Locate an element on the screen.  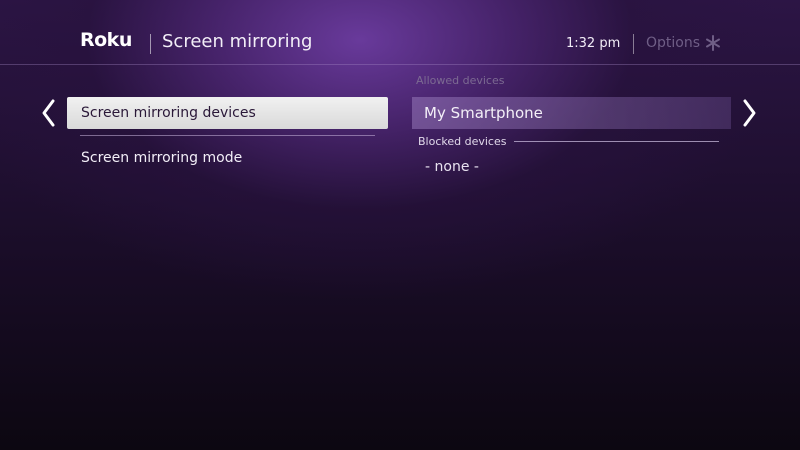
chevron-right-icon is located at coordinates (749, 113).